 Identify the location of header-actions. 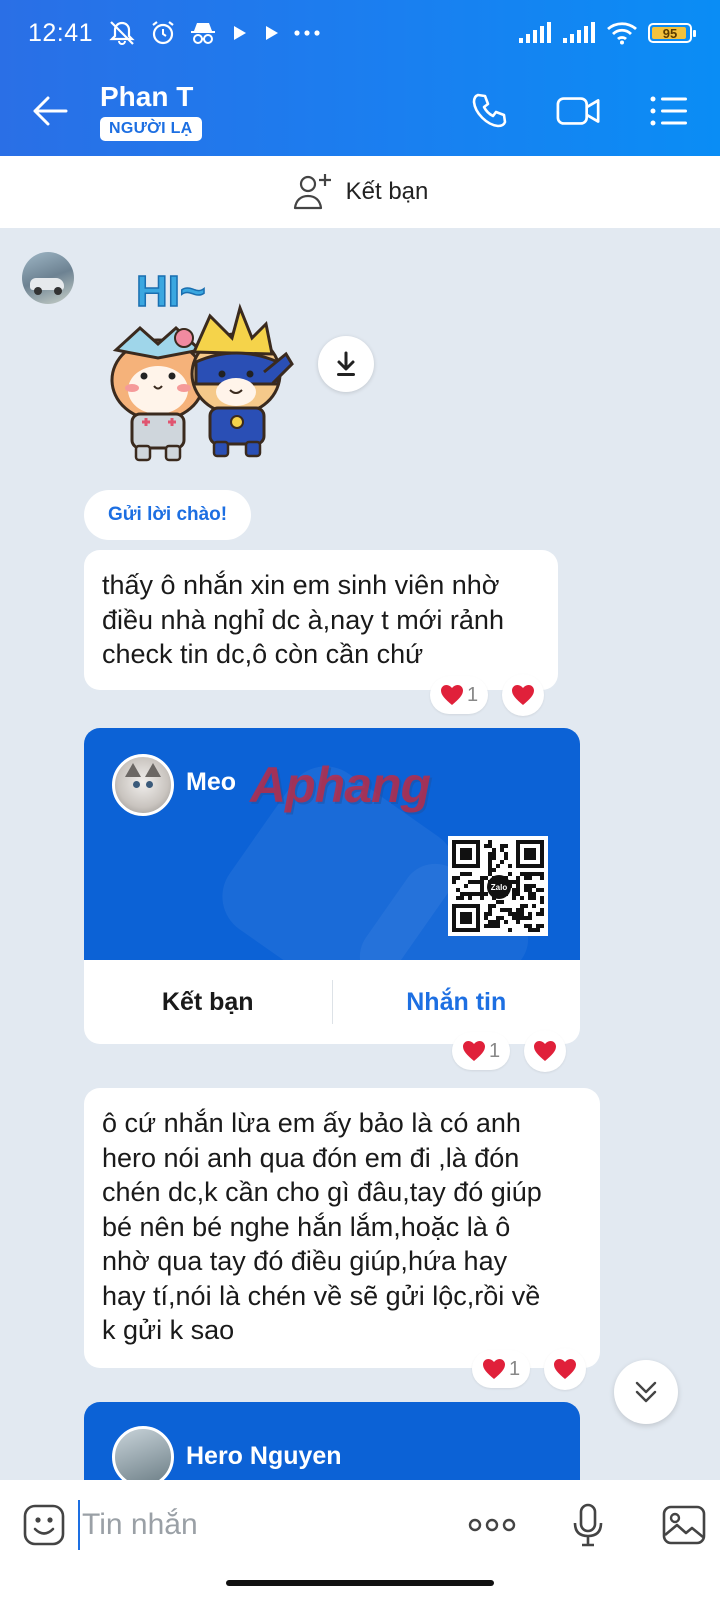
(593, 111).